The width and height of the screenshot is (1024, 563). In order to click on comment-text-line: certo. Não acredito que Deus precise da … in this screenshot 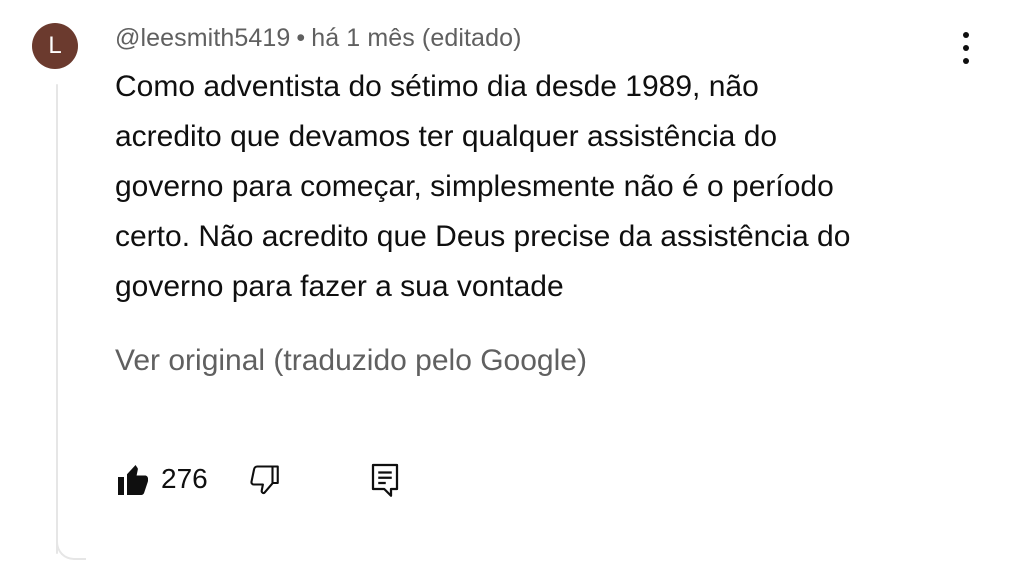, I will do `click(483, 236)`.